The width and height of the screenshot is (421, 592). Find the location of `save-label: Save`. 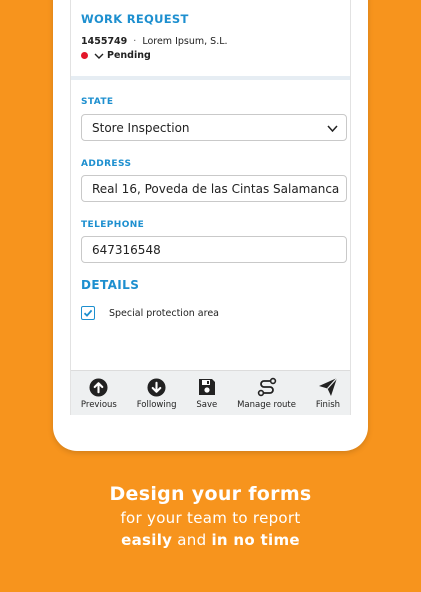

save-label: Save is located at coordinates (207, 405).